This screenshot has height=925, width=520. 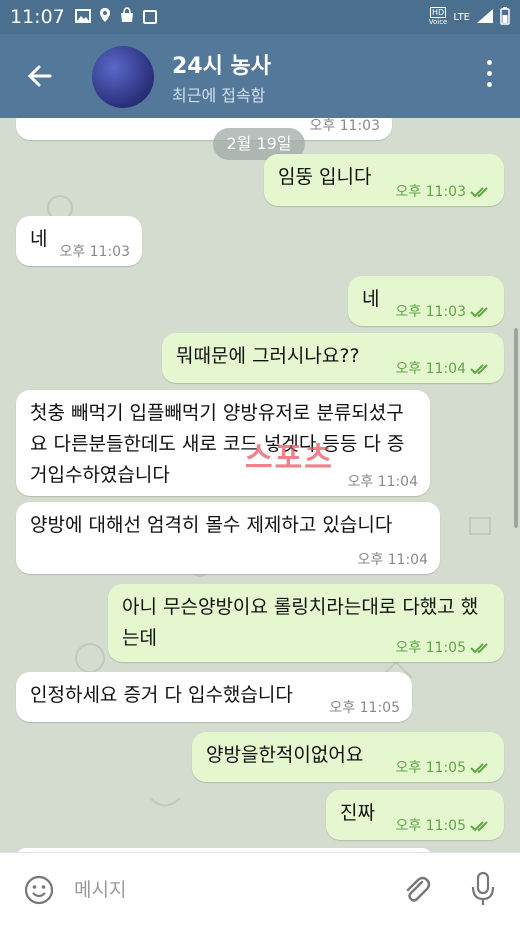 I want to click on more-options-icon, so click(x=490, y=76).